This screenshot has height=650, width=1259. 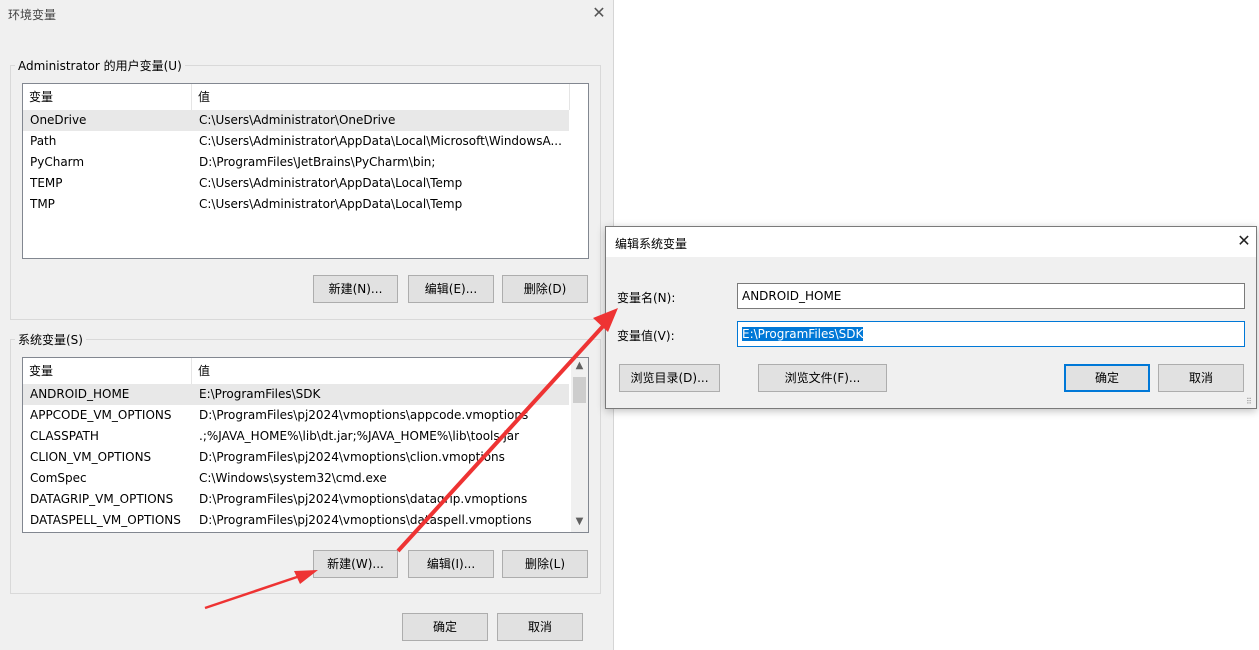 What do you see at coordinates (1249, 401) in the screenshot?
I see `resize-grip-icon: ⠿` at bounding box center [1249, 401].